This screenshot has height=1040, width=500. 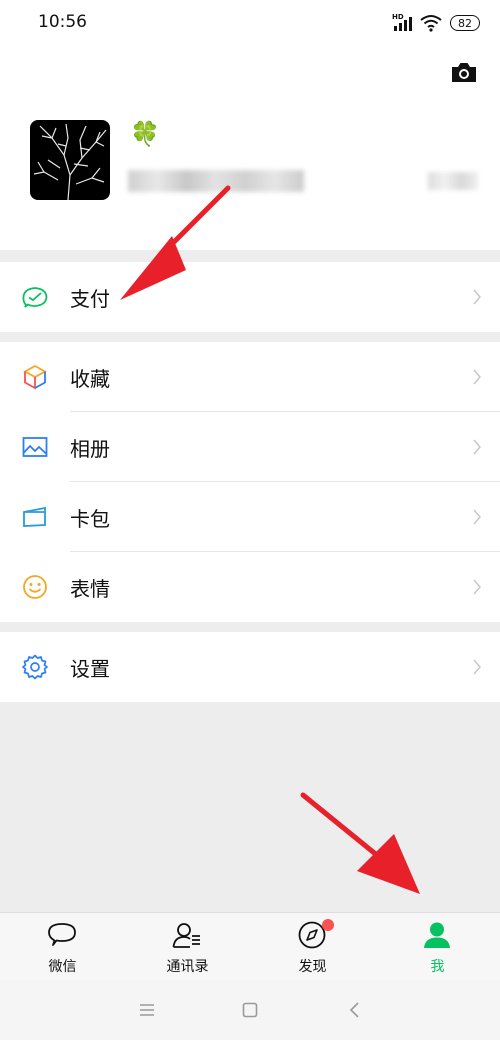 I want to click on menu-item-cards: 卡包, so click(x=250, y=517).